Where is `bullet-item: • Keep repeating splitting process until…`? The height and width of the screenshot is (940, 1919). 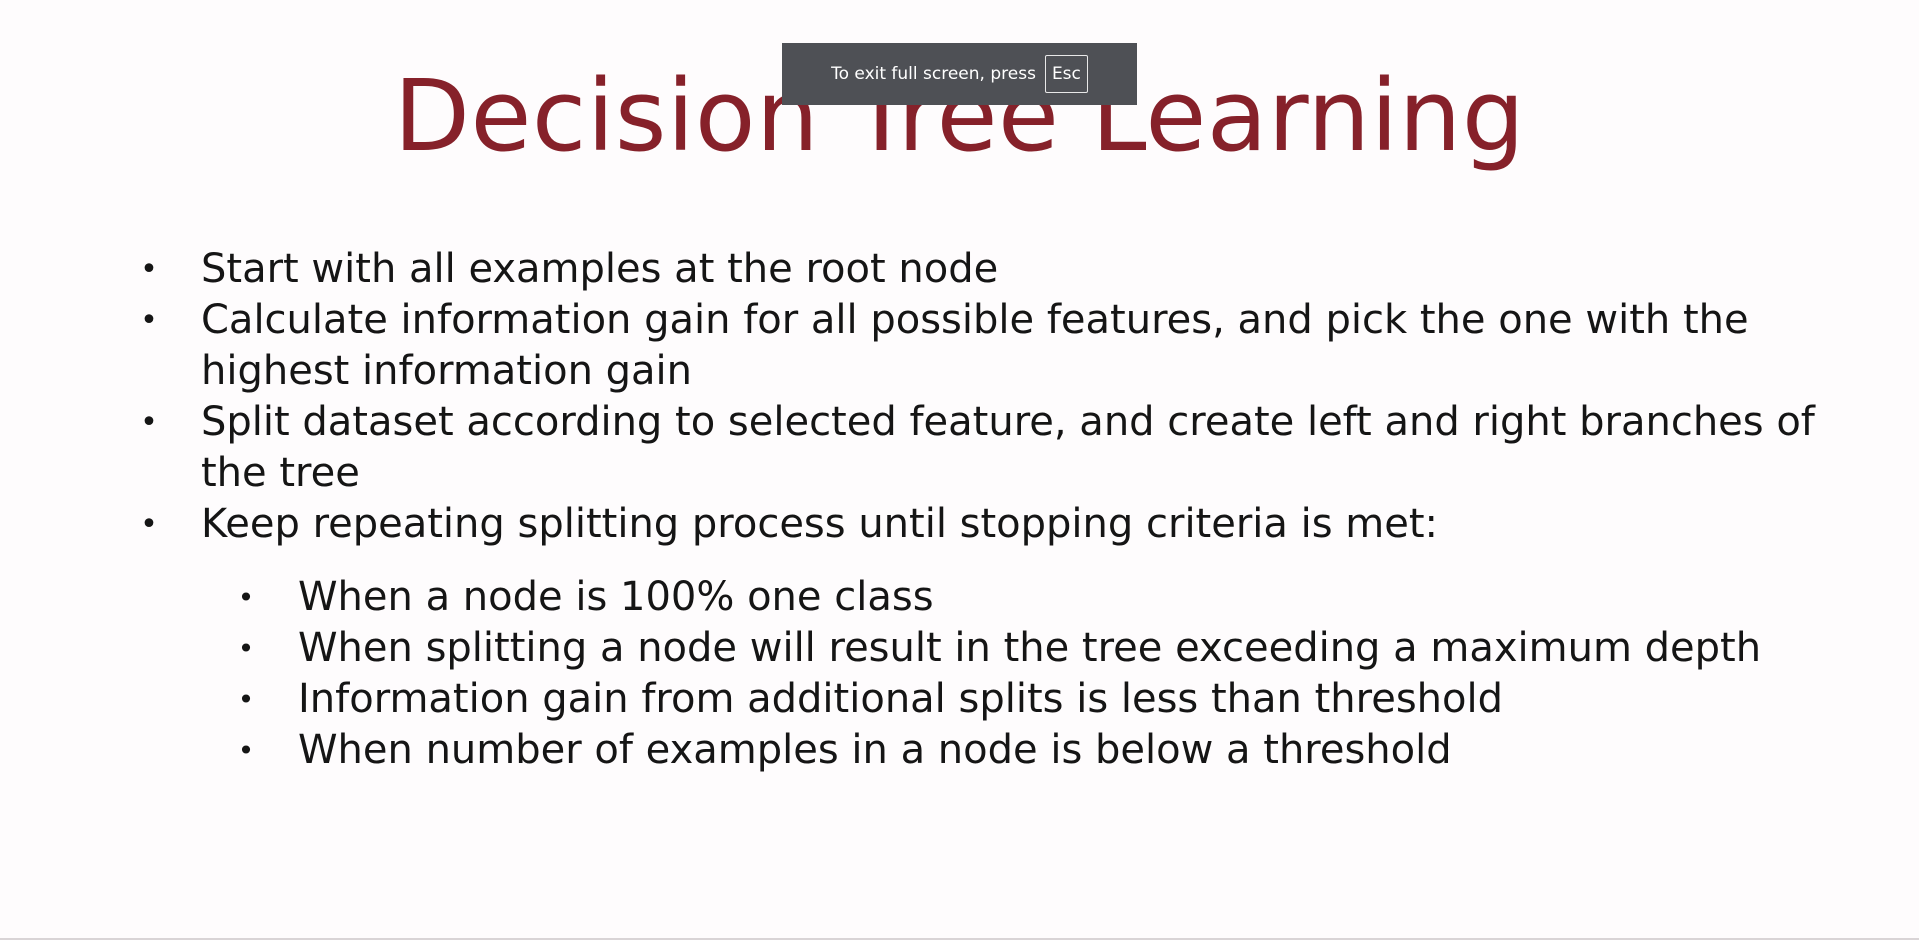
bullet-item: • Keep repeating splitting process until… is located at coordinates (989, 524).